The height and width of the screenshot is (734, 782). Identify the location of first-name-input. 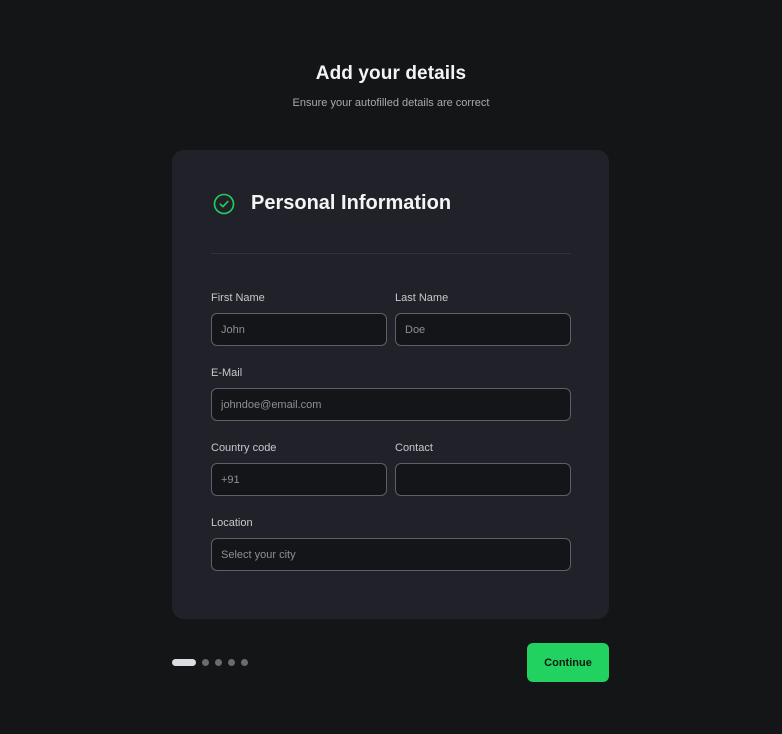
(299, 329).